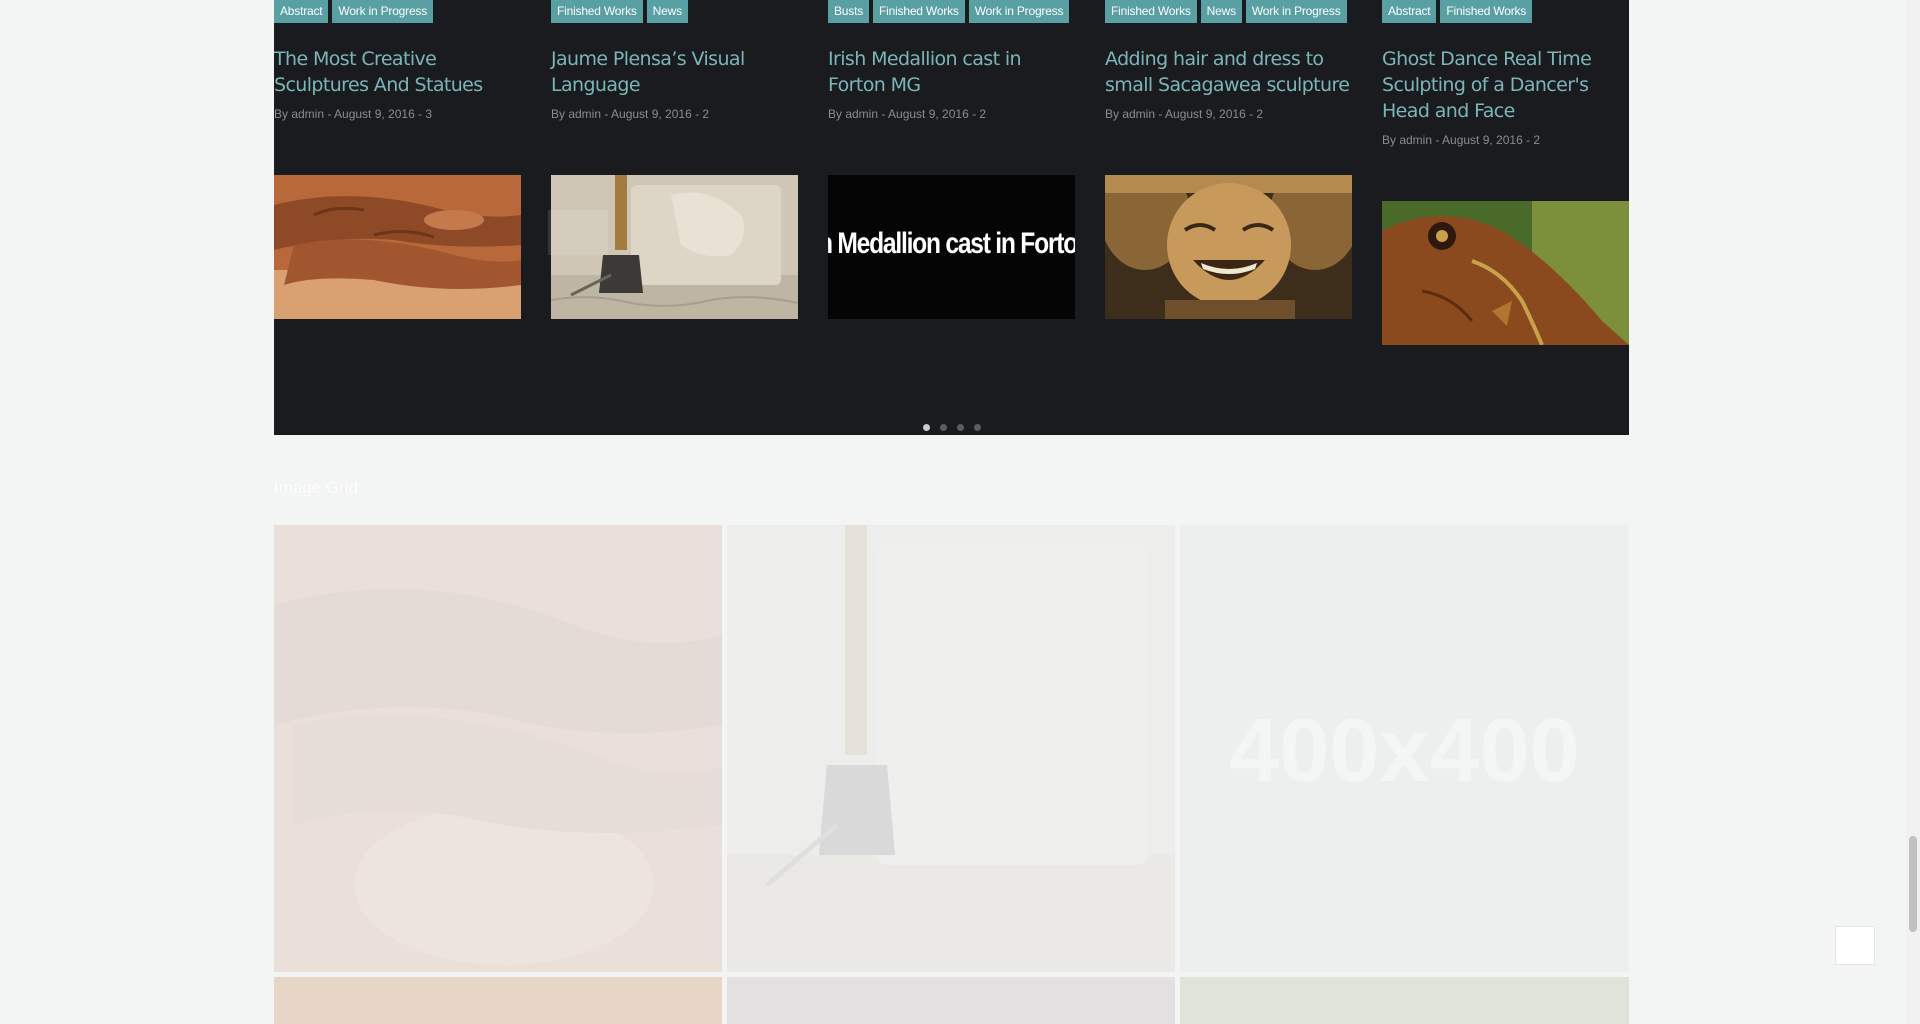 The height and width of the screenshot is (1024, 1920). I want to click on post-title: Jaume Plensa’s Visual Language, so click(674, 72).